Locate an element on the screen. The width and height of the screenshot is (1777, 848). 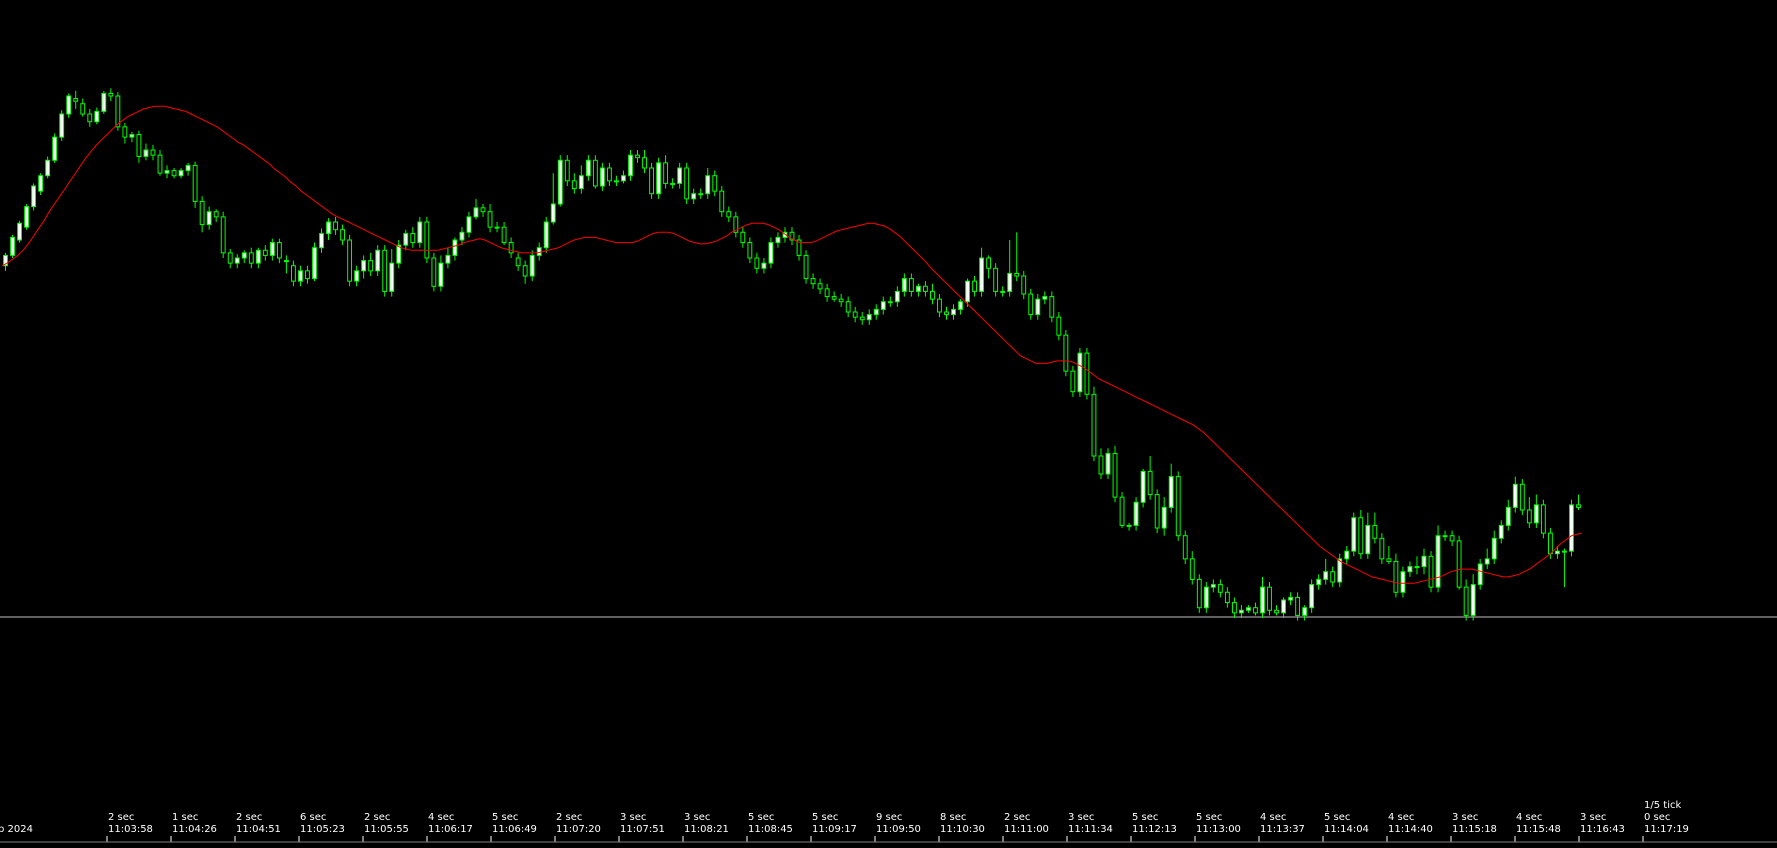
time-label: 11:15:18 is located at coordinates (1474, 829).